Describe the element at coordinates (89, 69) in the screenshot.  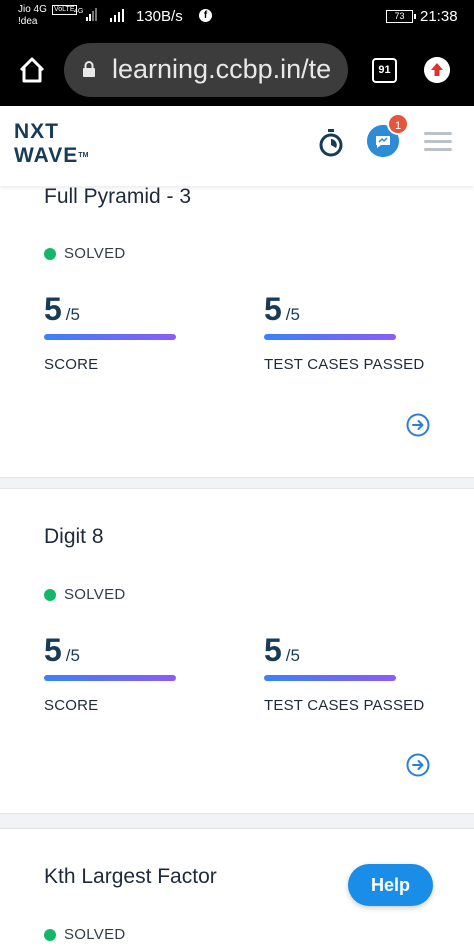
I see `lock-icon` at that location.